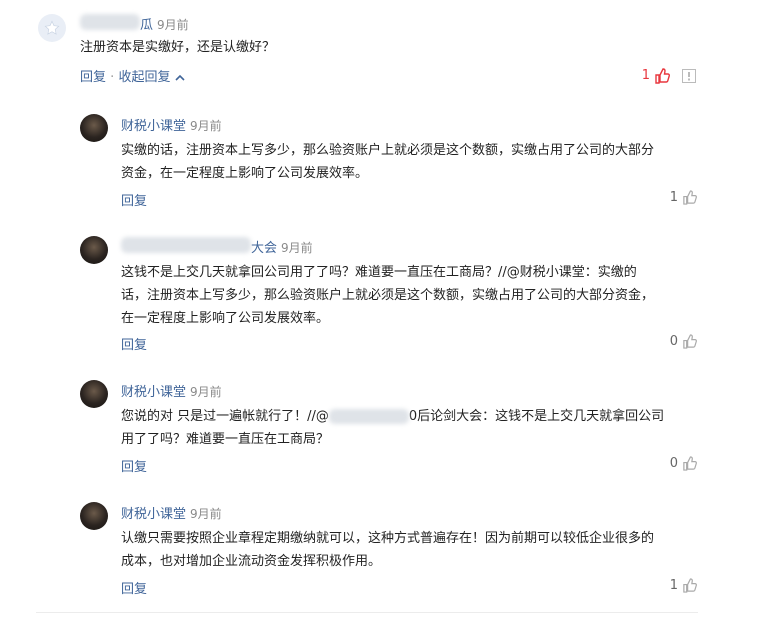 This screenshot has height=628, width=780. I want to click on reply-header: 大会 9月前, so click(282, 246).